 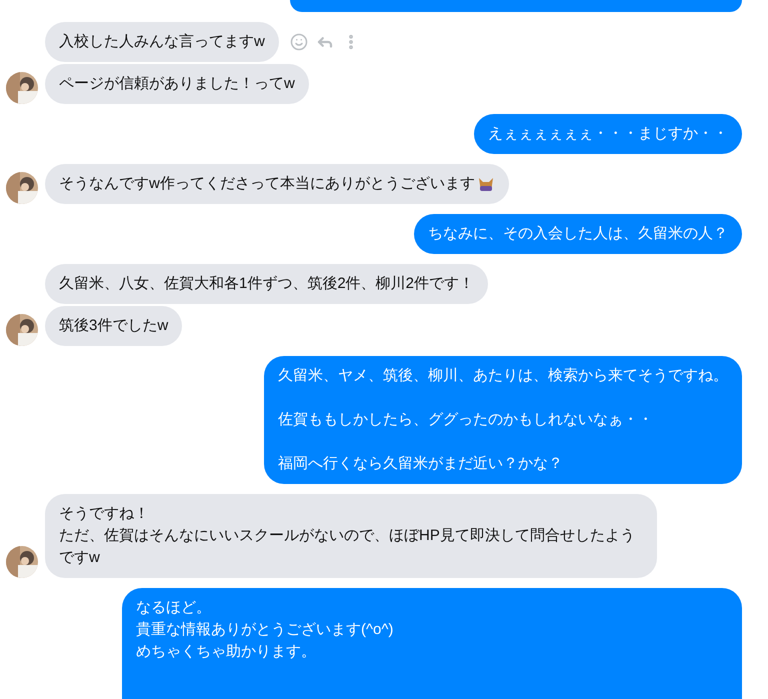 I want to click on message-text: ちなみに、その入会した人は、久留米の人？, so click(x=578, y=234).